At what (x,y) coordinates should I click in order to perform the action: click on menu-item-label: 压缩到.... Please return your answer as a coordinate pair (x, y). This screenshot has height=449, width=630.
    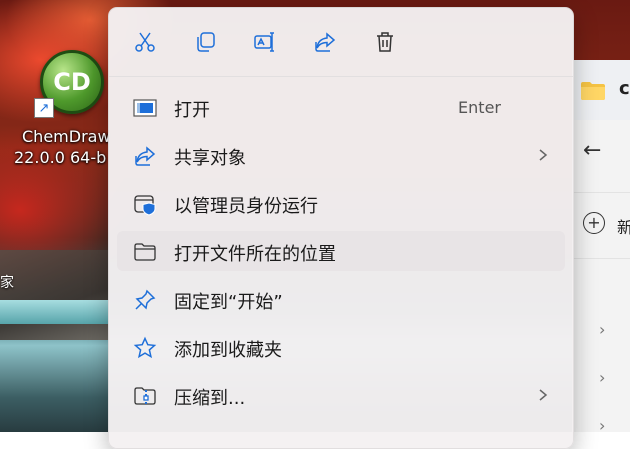
    Looking at the image, I should click on (210, 398).